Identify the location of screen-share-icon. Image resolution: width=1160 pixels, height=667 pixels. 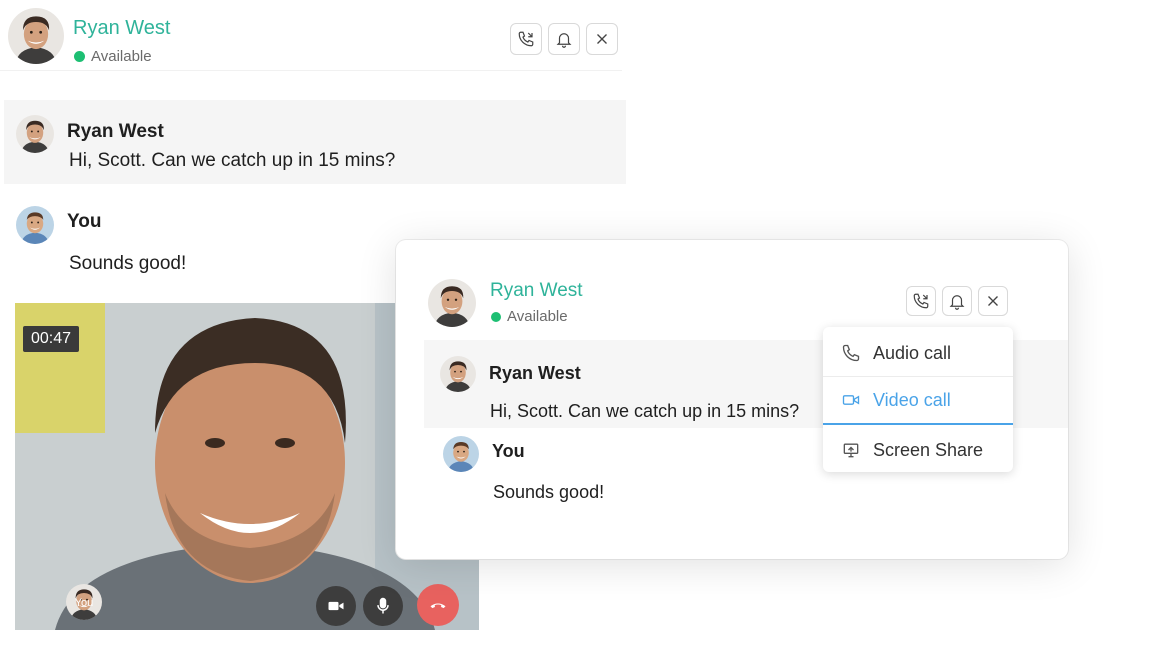
(851, 450).